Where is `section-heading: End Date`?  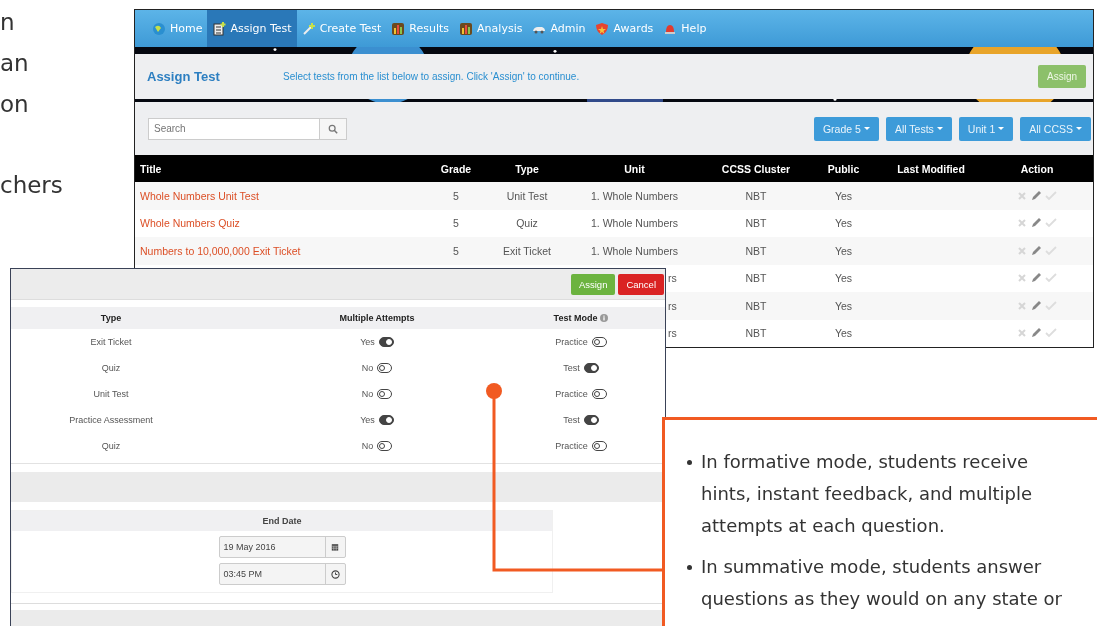 section-heading: End Date is located at coordinates (282, 521).